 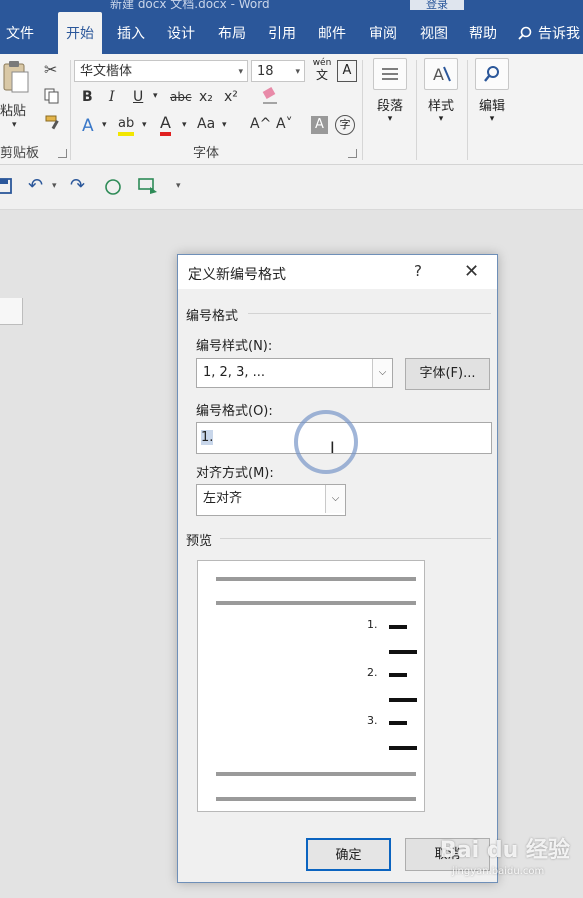 What do you see at coordinates (178, 186) in the screenshot?
I see `customize-toolbar-icon: ▾` at bounding box center [178, 186].